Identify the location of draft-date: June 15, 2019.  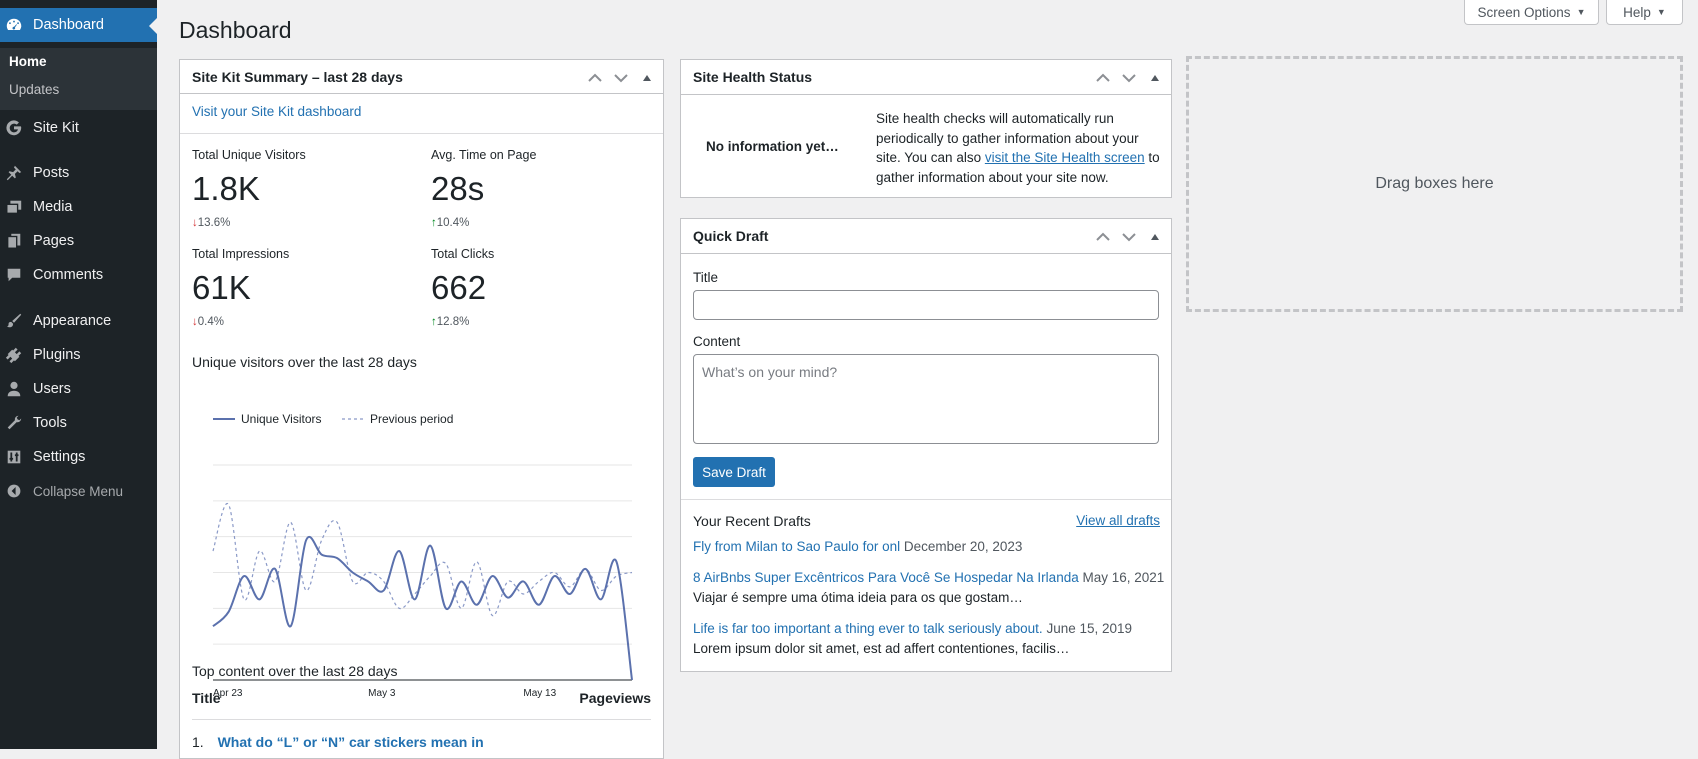
(1089, 628).